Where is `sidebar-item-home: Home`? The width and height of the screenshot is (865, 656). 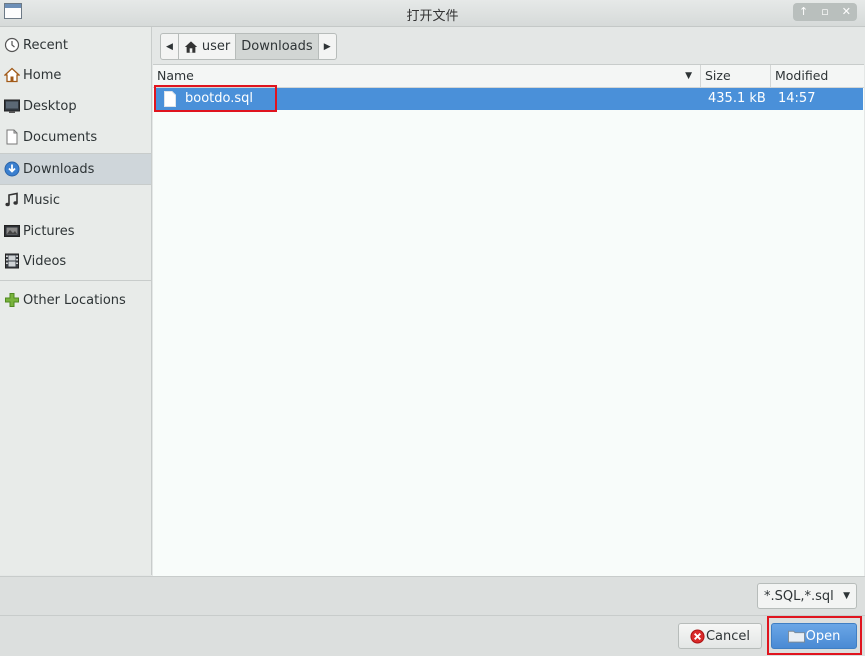
sidebar-item-home: Home is located at coordinates (75, 75).